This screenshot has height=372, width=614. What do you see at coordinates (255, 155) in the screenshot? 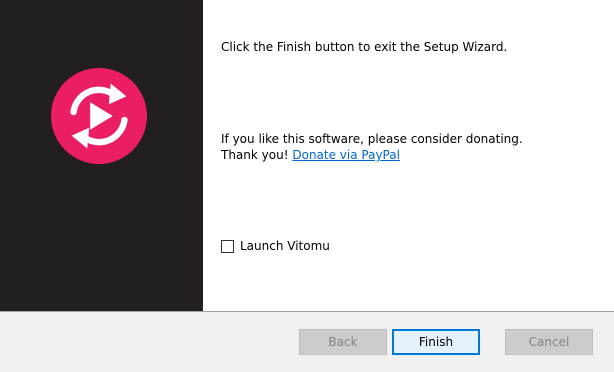
I see `thank-you-text: Thank you!` at bounding box center [255, 155].